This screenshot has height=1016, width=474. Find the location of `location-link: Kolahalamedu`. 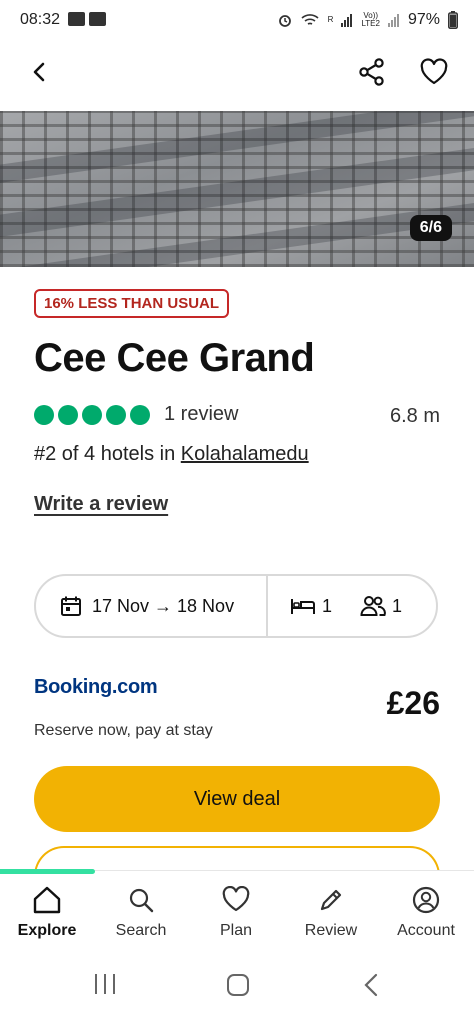

location-link: Kolahalamedu is located at coordinates (245, 454).